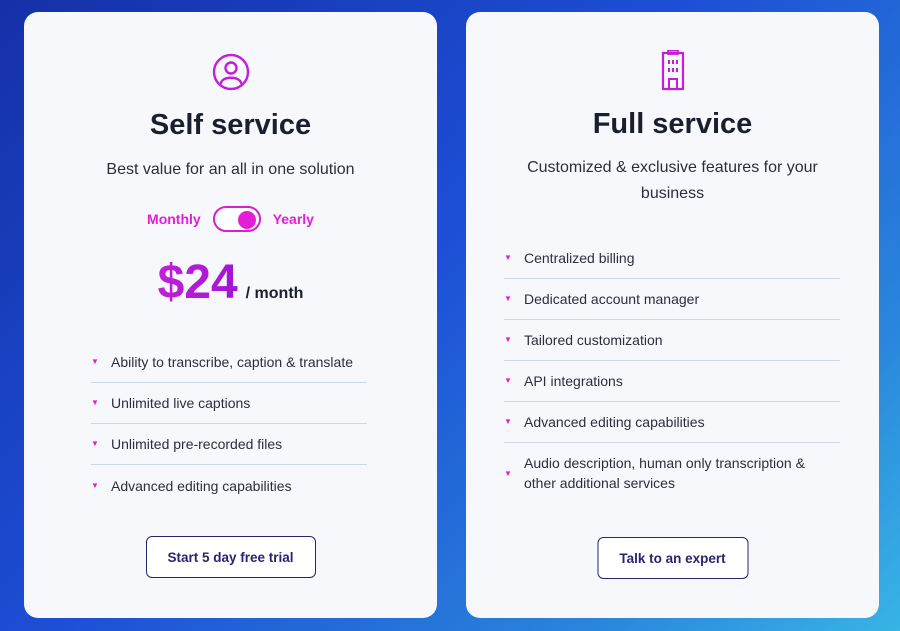  I want to click on toggle-knob, so click(246, 220).